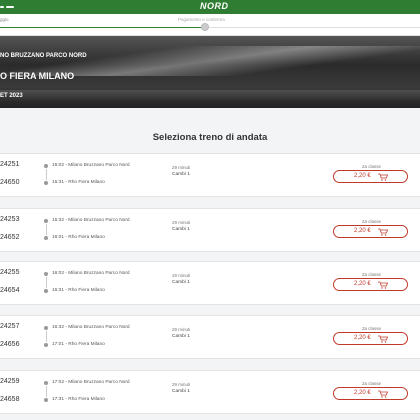 This screenshot has width=420, height=420. I want to click on step-label-trip: ggio, so click(4, 19).